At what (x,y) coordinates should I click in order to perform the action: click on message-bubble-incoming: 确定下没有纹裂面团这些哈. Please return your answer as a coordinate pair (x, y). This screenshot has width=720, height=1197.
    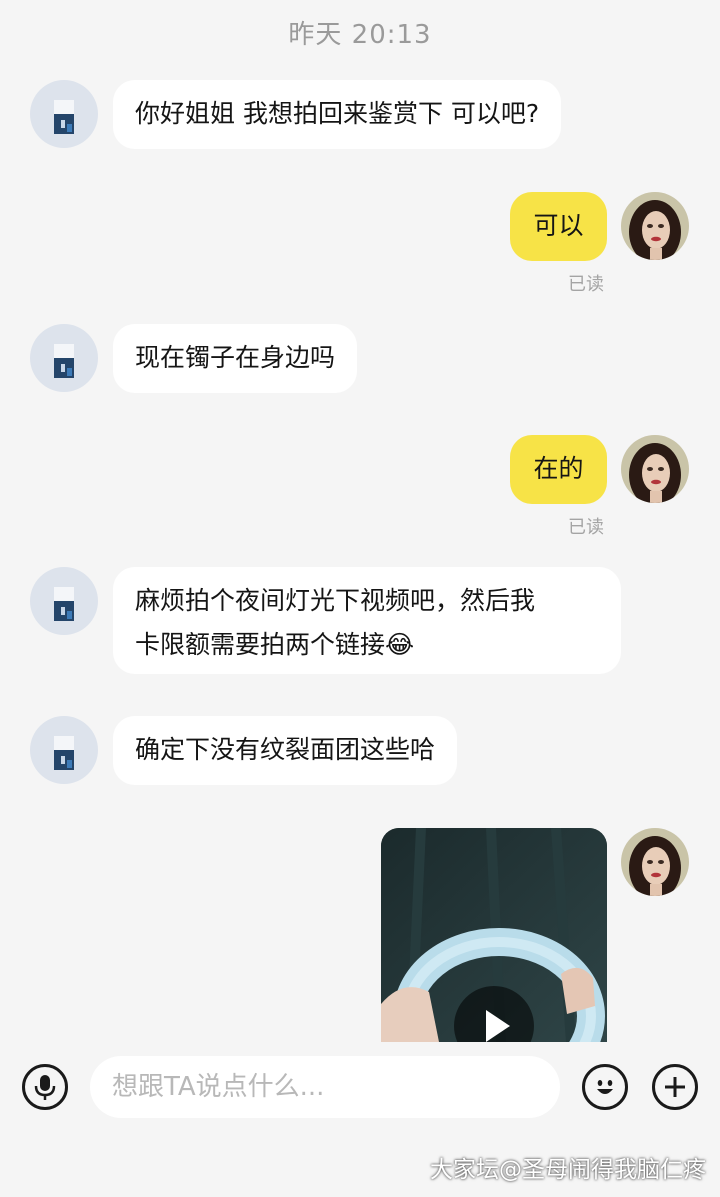
    Looking at the image, I should click on (285, 750).